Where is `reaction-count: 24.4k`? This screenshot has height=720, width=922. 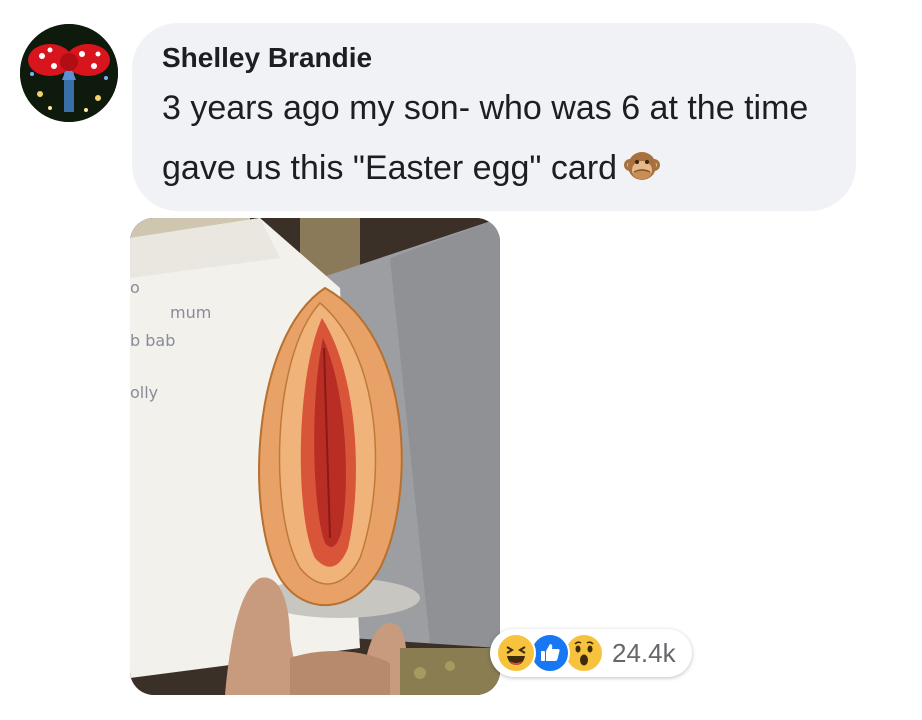
reaction-count: 24.4k is located at coordinates (644, 653).